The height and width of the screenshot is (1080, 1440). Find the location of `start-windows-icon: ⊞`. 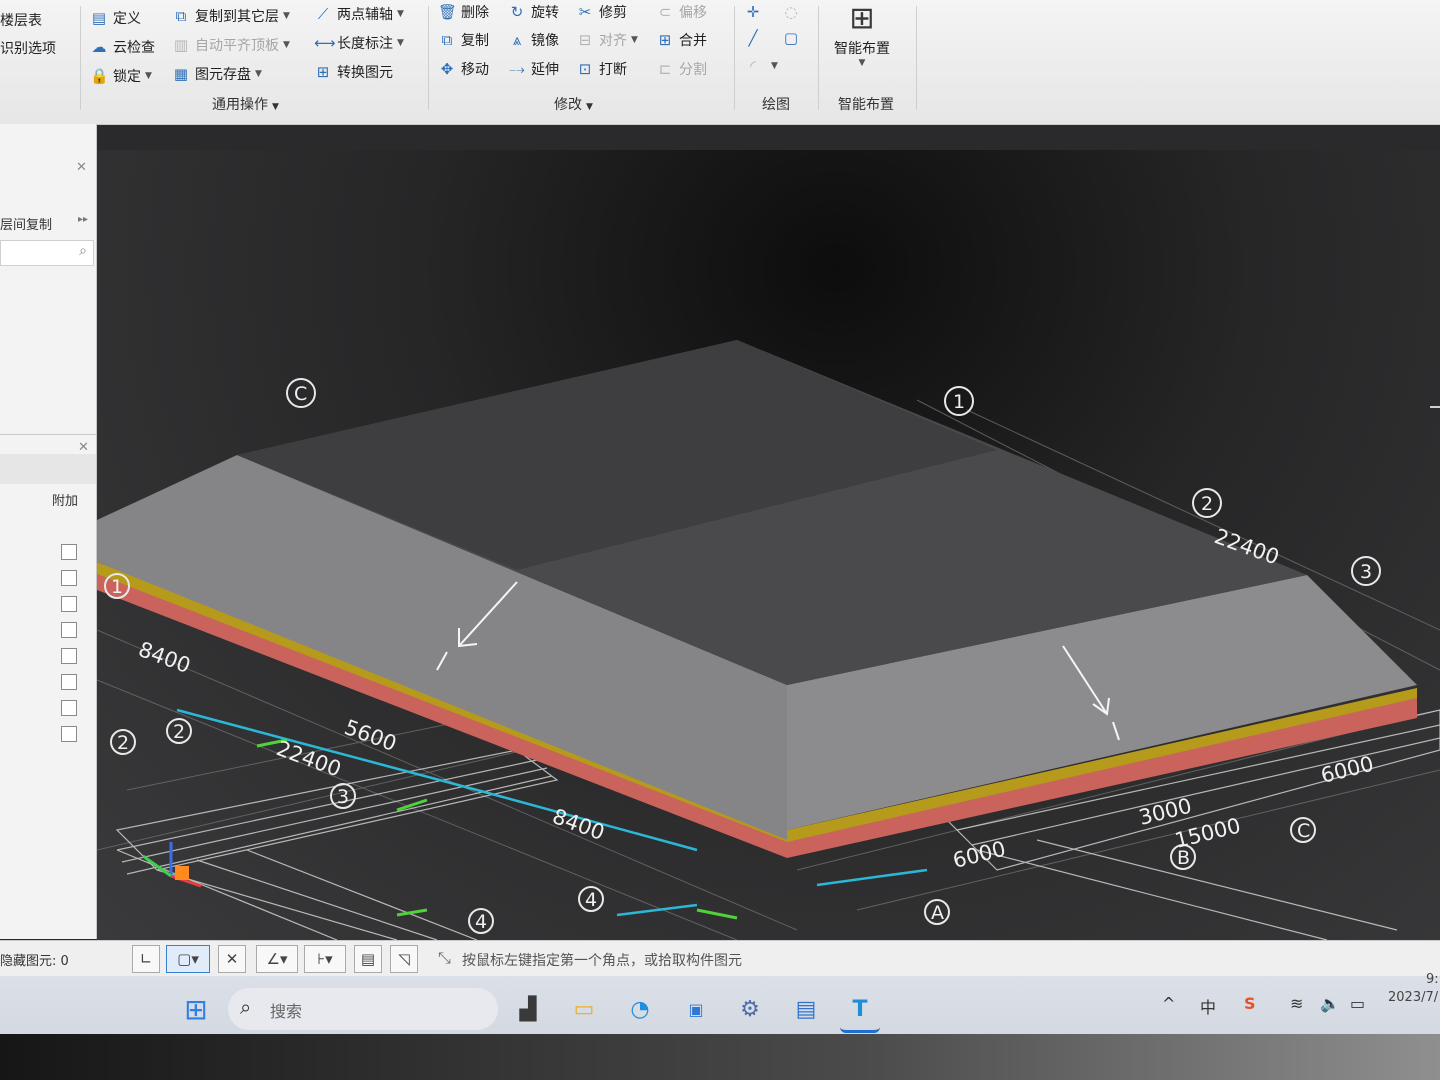

start-windows-icon: ⊞ is located at coordinates (196, 1010).